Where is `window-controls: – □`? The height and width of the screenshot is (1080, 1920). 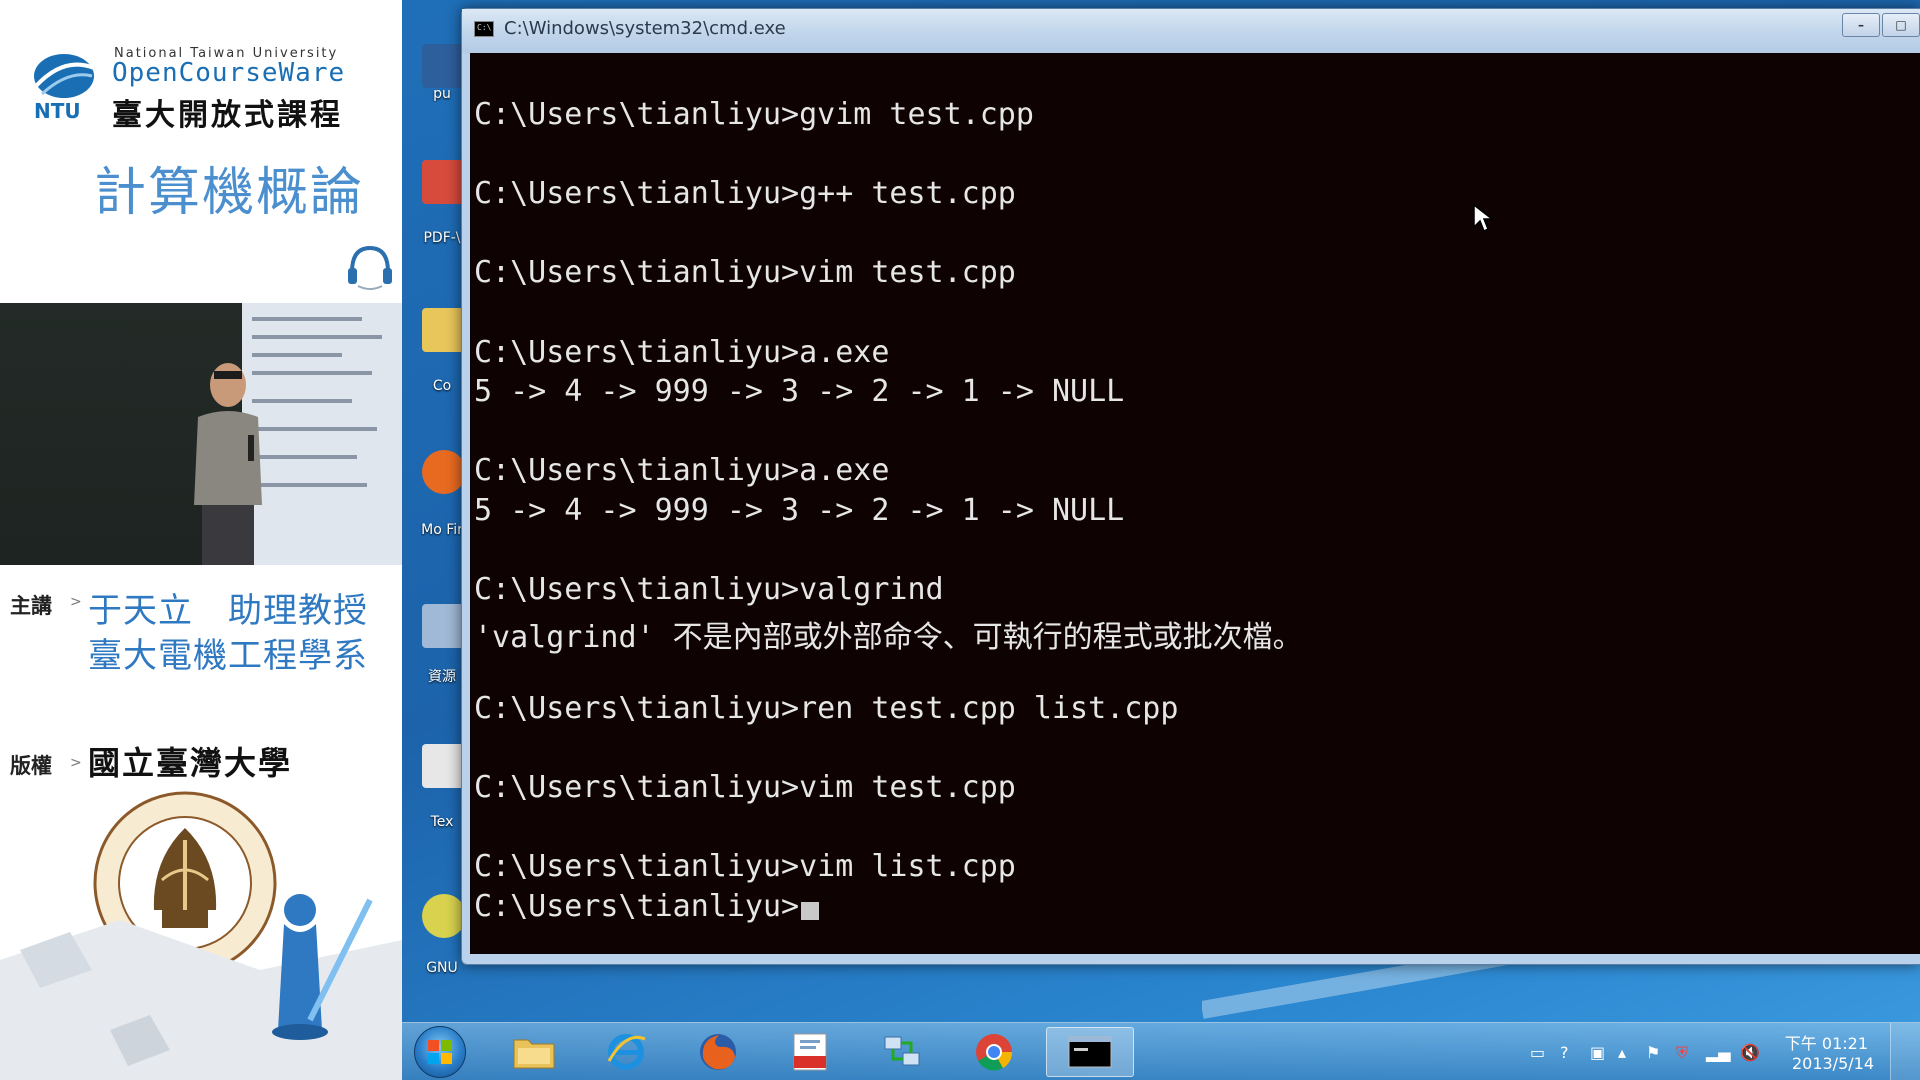
window-controls: – □ is located at coordinates (1880, 27).